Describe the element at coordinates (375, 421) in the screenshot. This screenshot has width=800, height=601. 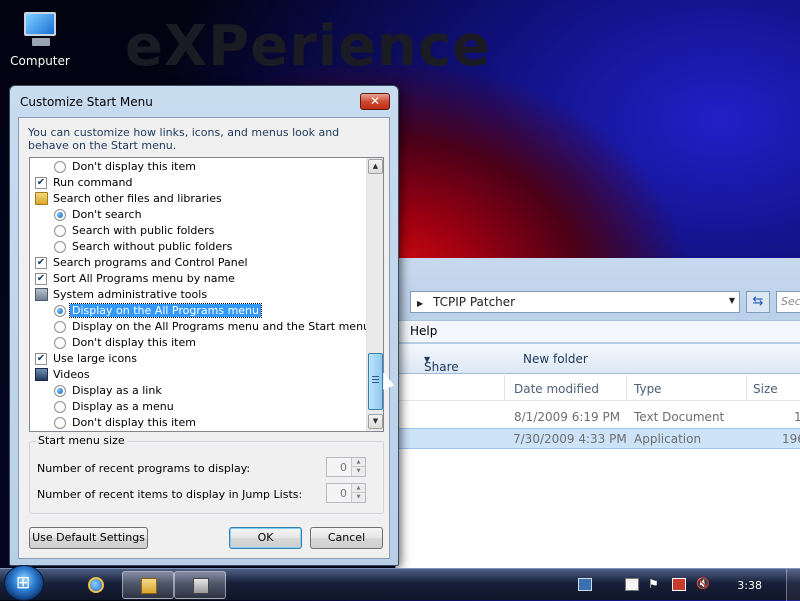
I see `scroll-down-button: ▼` at that location.